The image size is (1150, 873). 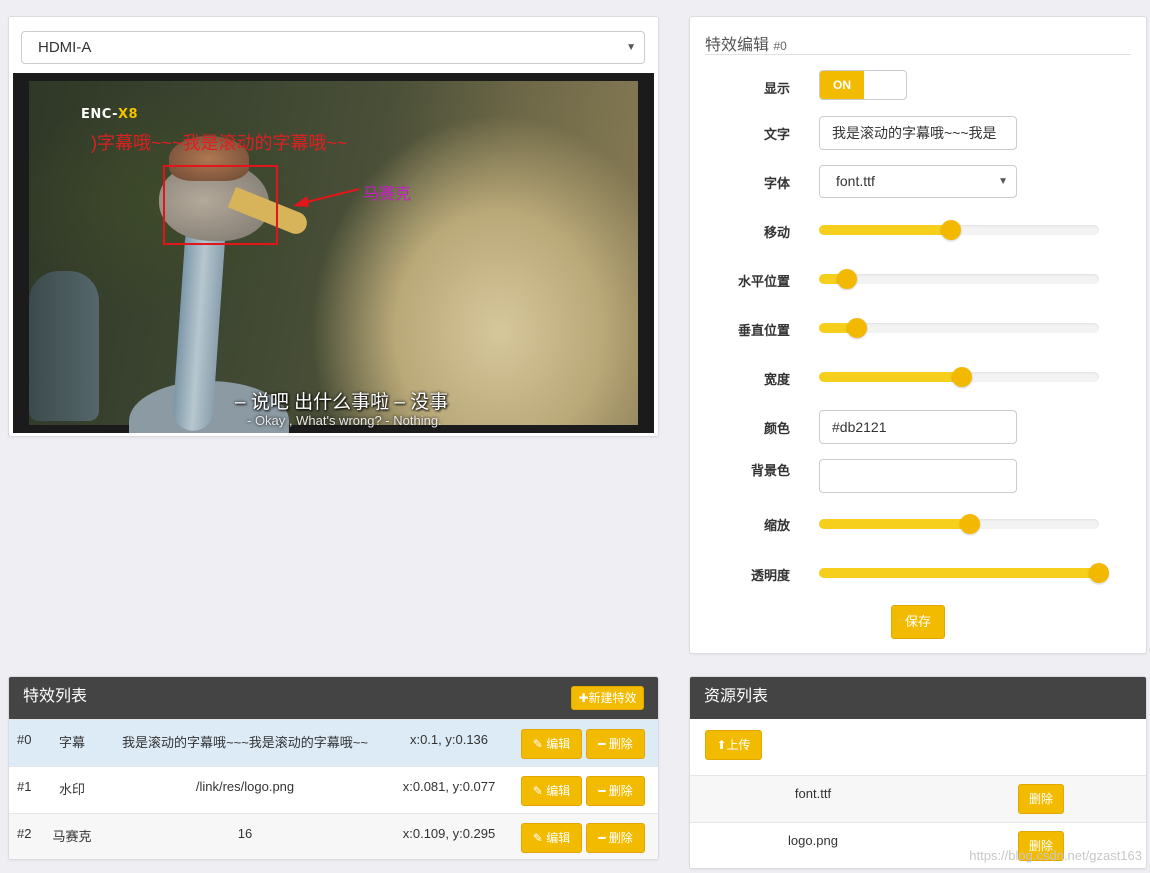 I want to click on effects-list-title: 特效列表, so click(x=55, y=696).